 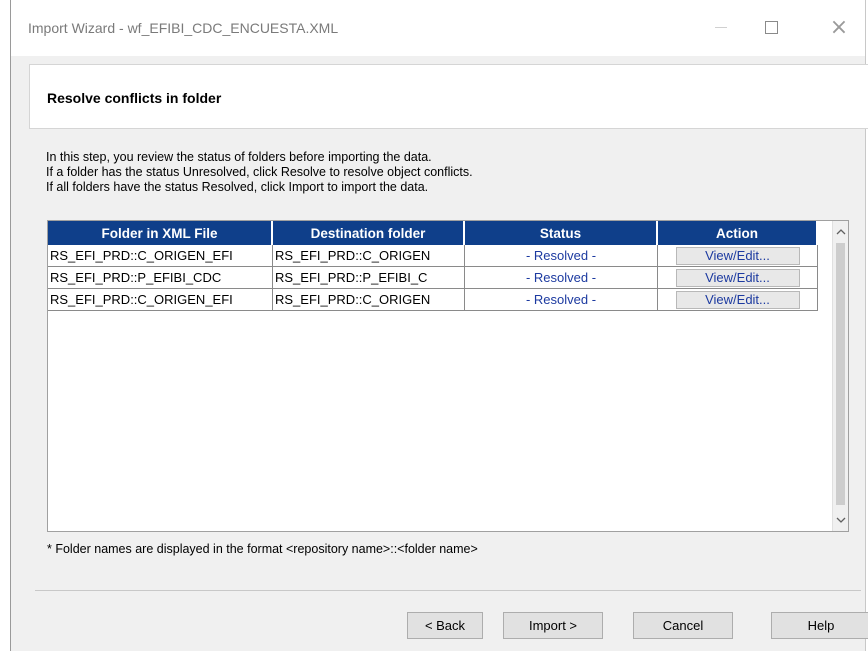 I want to click on column-header-status: Status, so click(x=561, y=233).